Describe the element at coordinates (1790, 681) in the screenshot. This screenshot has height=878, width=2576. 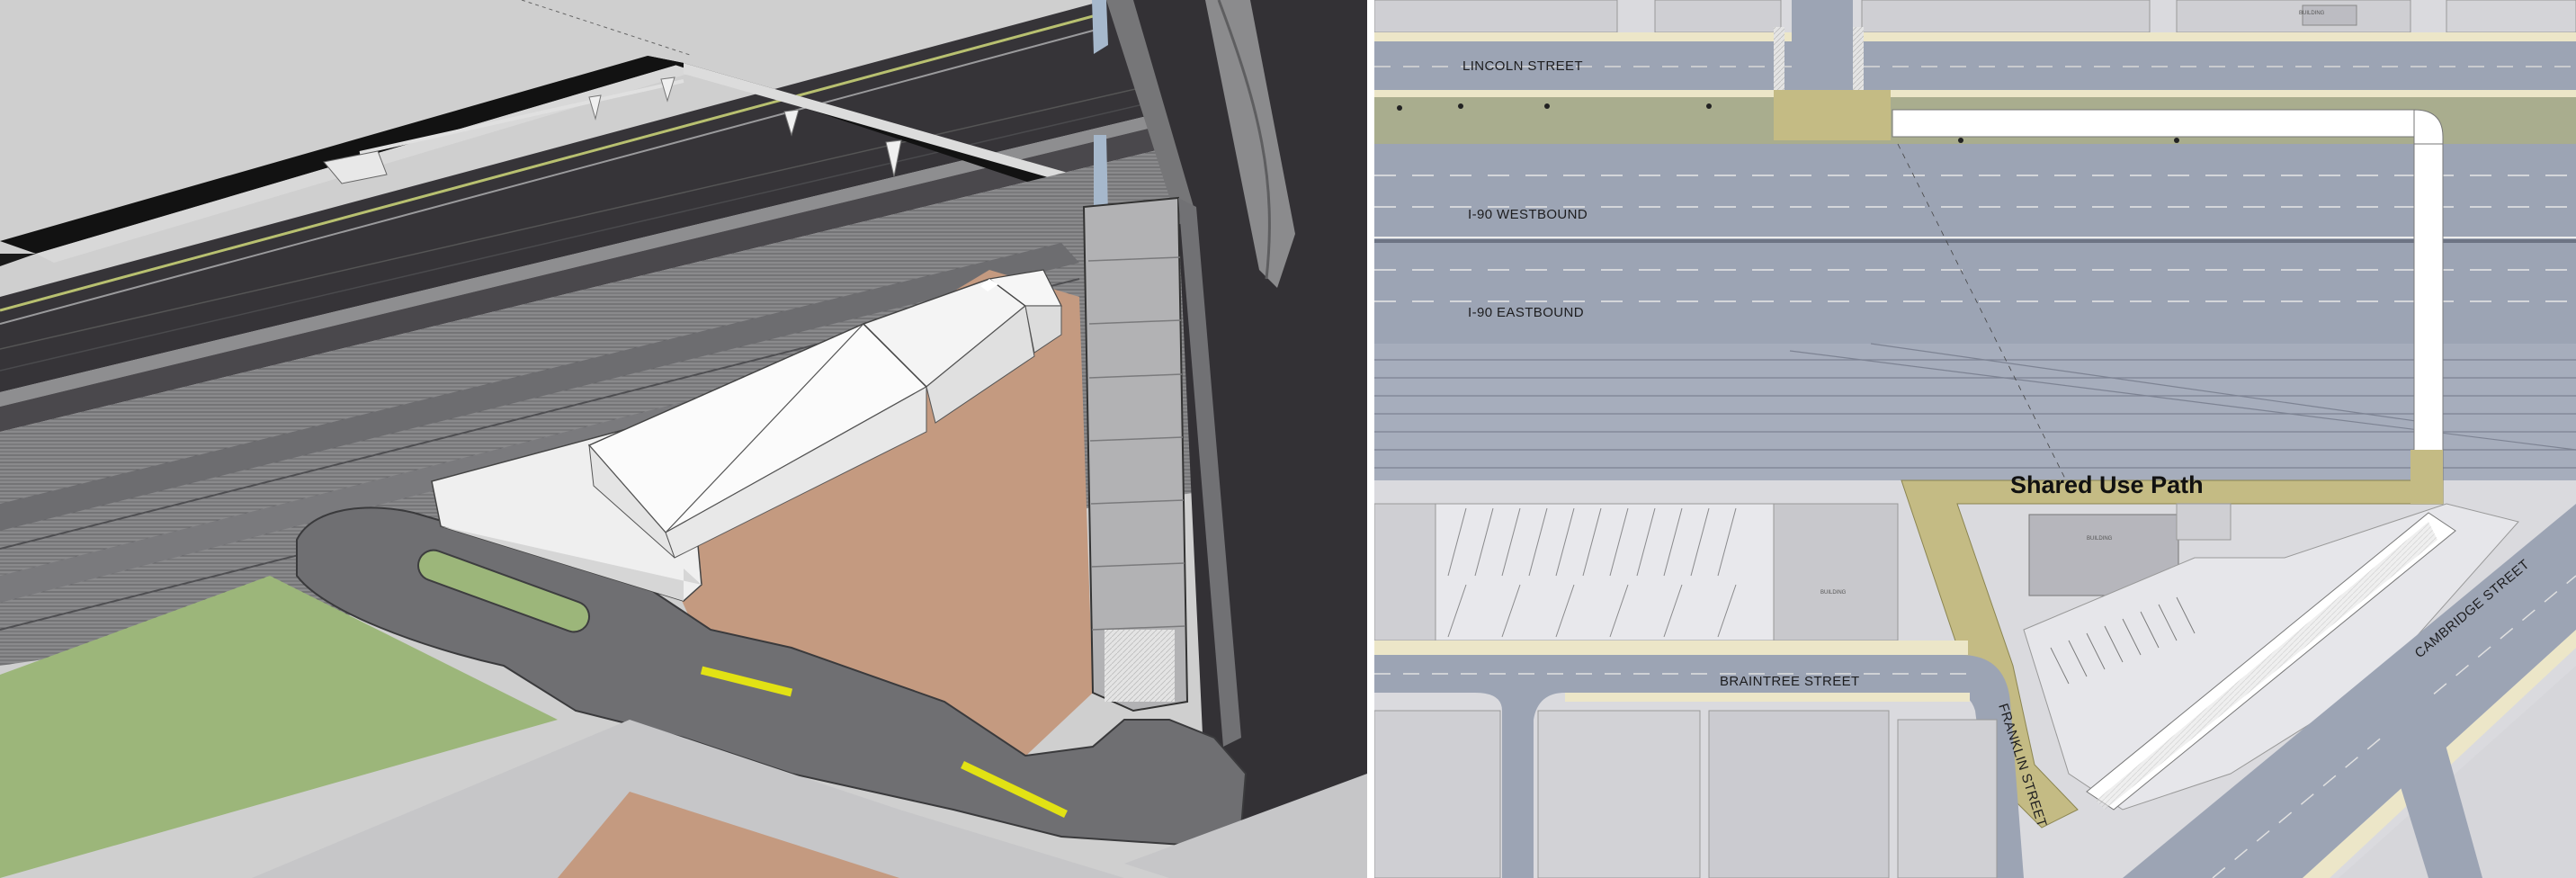
I see `braintree-street-label: BRAINTREE STREET` at that location.